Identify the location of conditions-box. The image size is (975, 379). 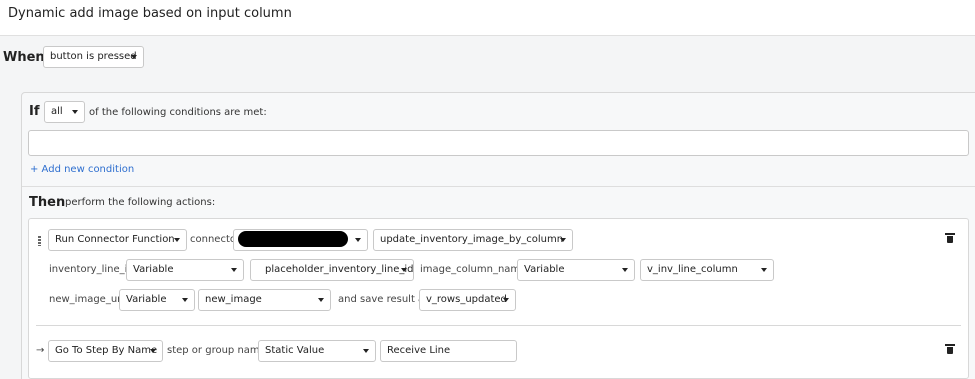
(498, 143).